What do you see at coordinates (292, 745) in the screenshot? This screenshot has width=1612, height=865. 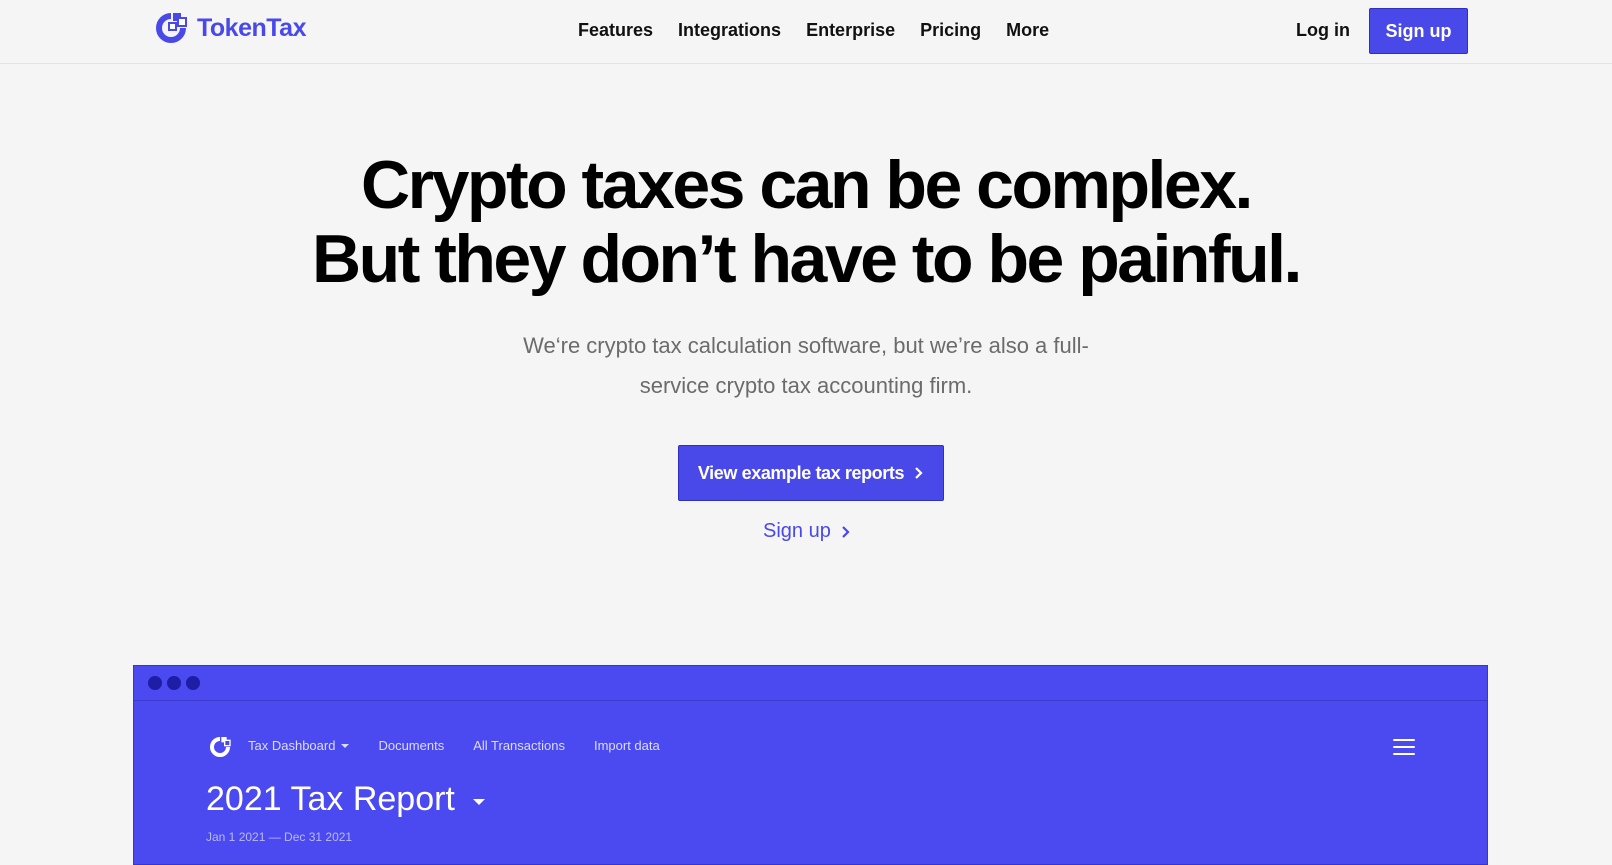 I see `app-nav-tax-dashboard-label: Tax Dashboard` at bounding box center [292, 745].